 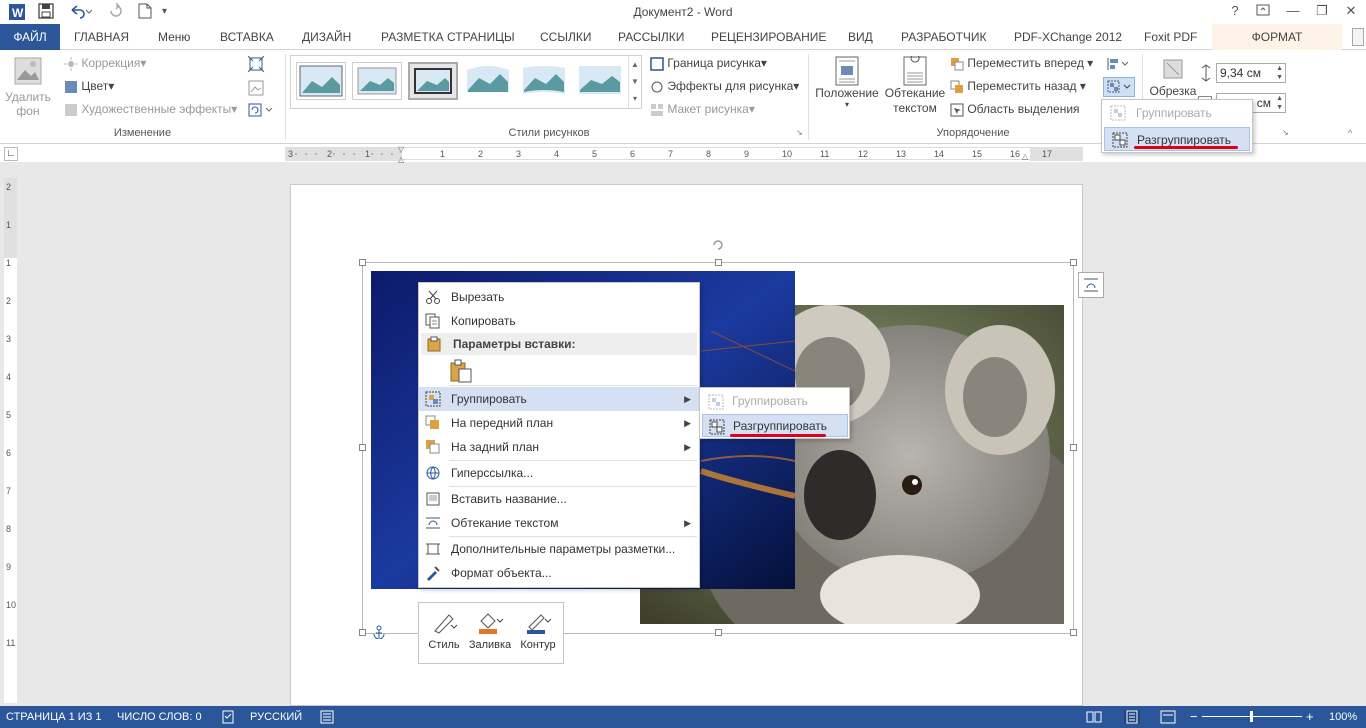 I want to click on tab-pdf-xchange: PDF-XChange 2012, so click(x=1068, y=37).